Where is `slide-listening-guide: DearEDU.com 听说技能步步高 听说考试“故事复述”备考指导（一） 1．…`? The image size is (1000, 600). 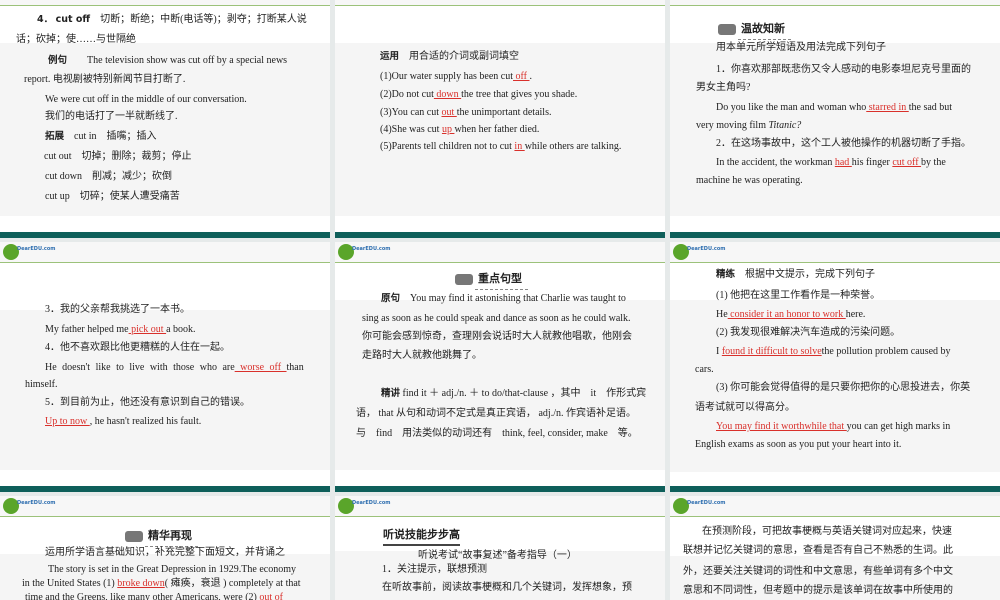 slide-listening-guide: DearEDU.com 听说技能步步高 听说考试“故事复述”备考指导（一） 1．… is located at coordinates (500, 548).